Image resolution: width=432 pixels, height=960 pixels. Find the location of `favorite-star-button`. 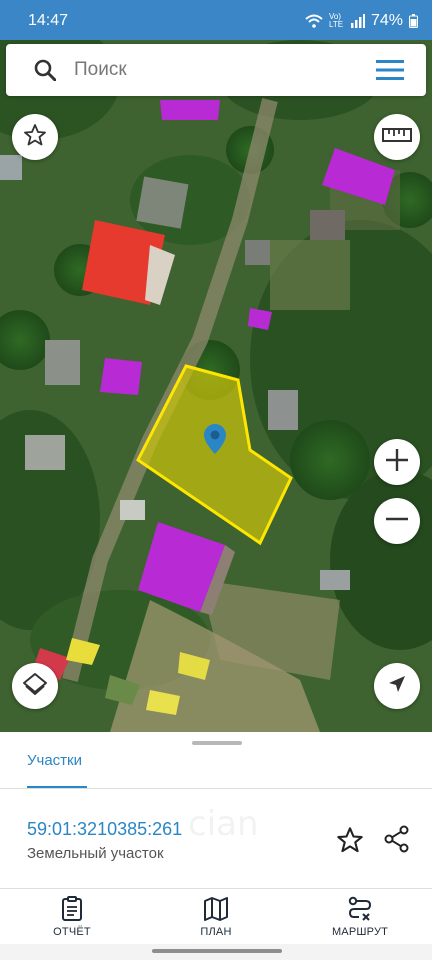

favorite-star-button is located at coordinates (35, 137).